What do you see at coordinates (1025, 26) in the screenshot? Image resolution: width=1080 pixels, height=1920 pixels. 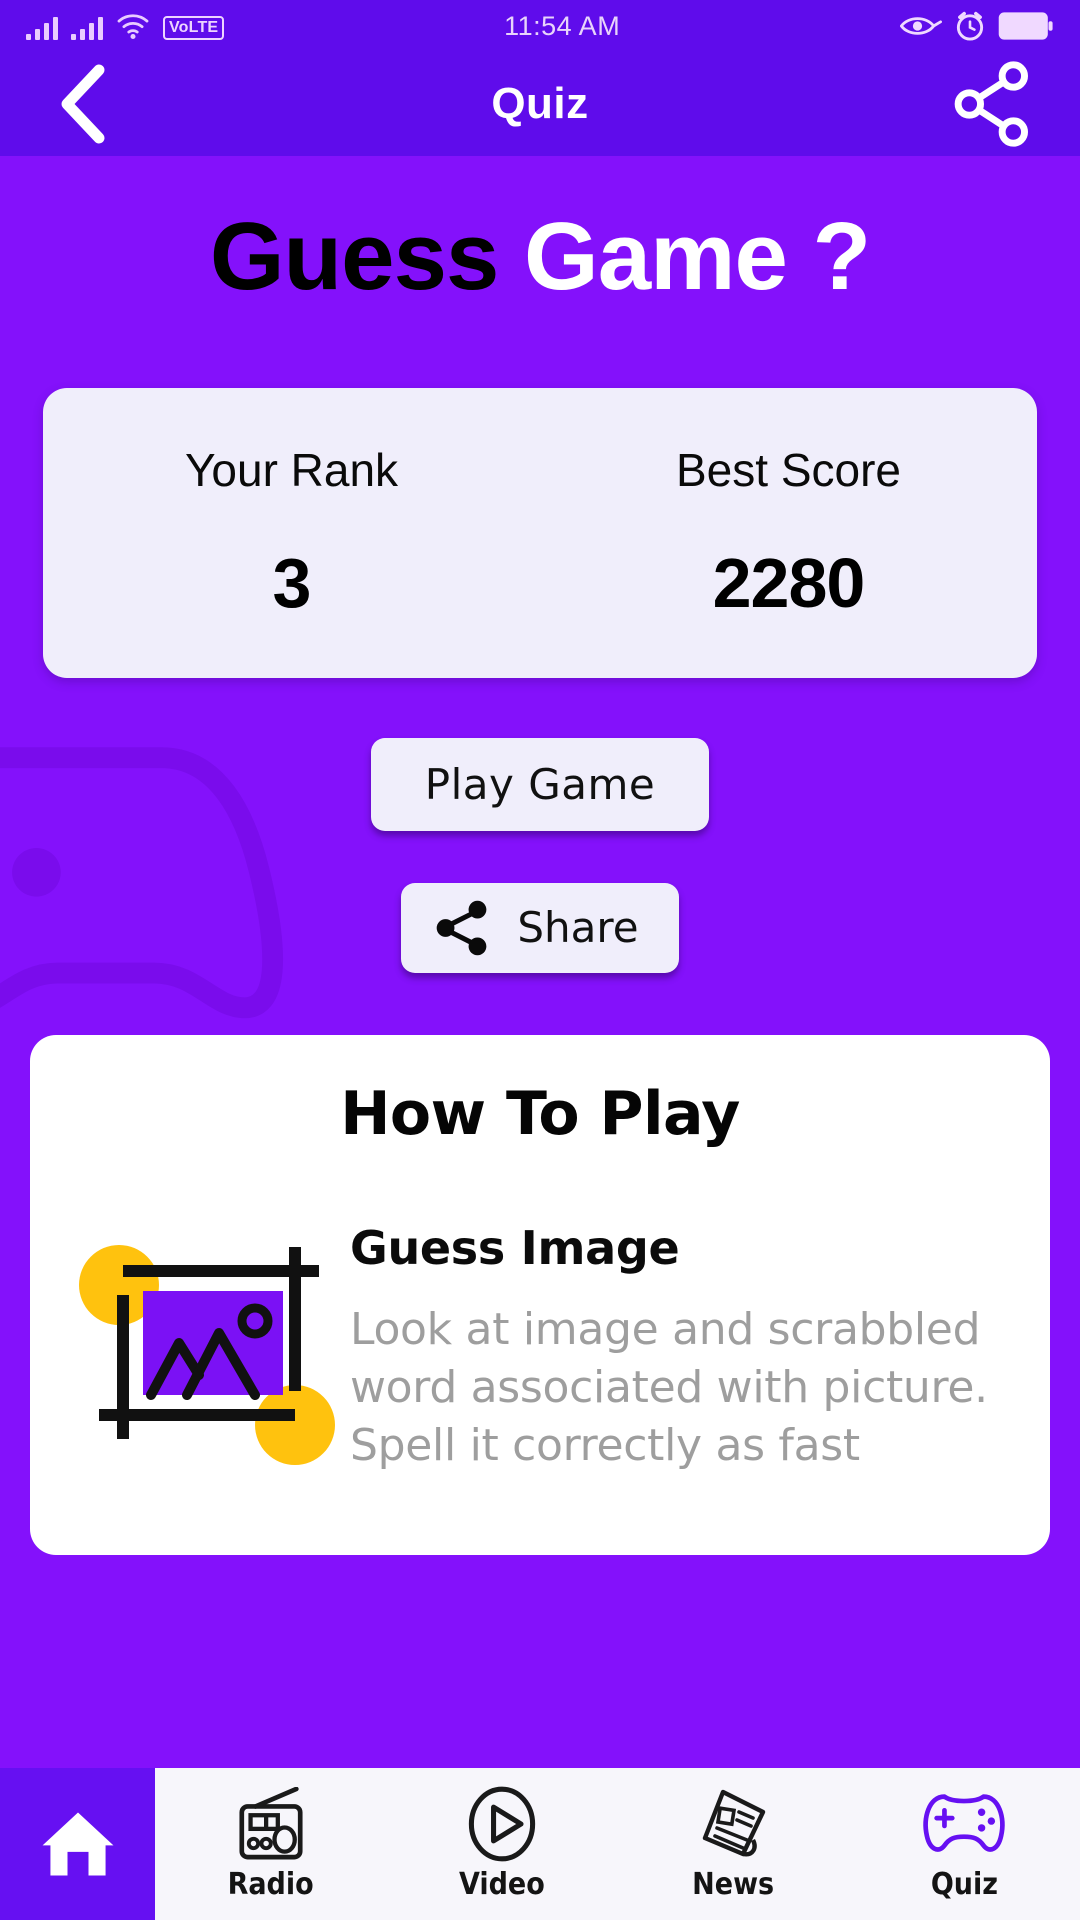 I see `battery-icon` at bounding box center [1025, 26].